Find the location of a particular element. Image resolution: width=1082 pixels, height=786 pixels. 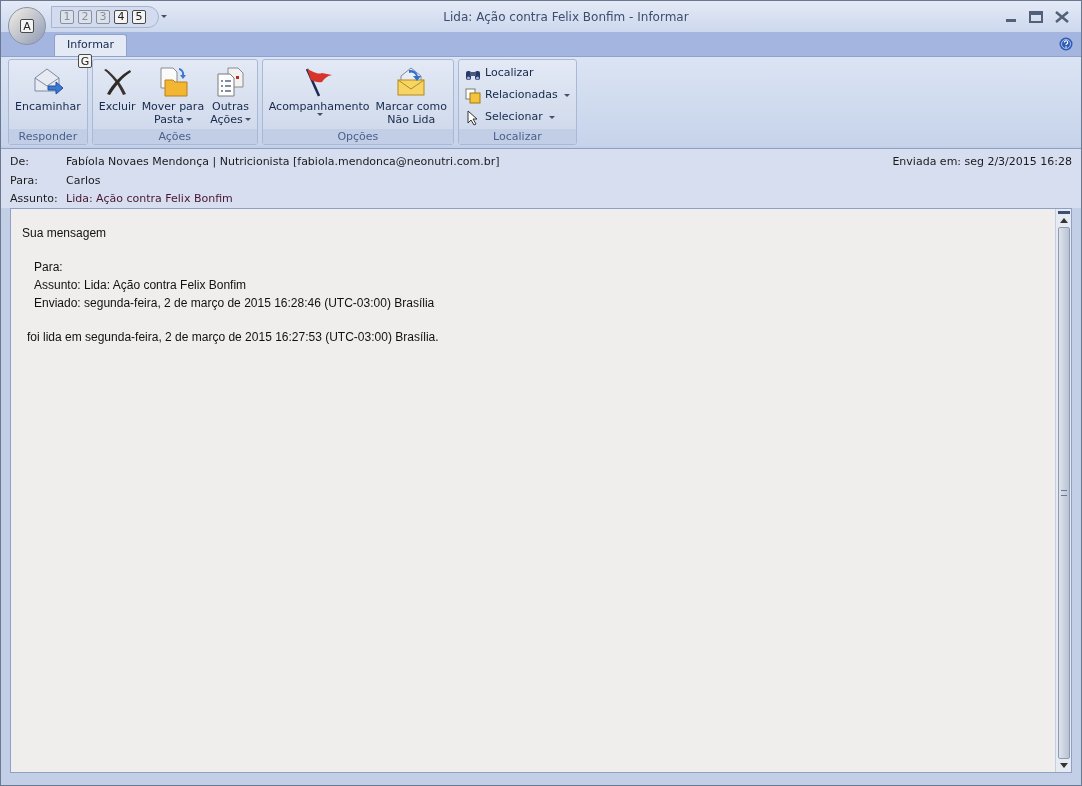

group-label: Localizar is located at coordinates (517, 136).